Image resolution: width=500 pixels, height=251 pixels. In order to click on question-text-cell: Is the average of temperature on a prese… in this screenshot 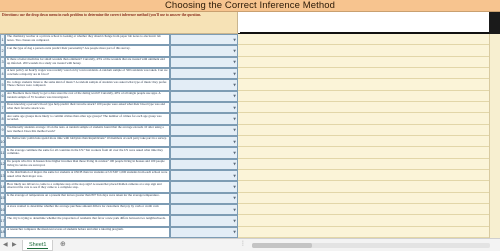, I will do `click(87, 198)`.